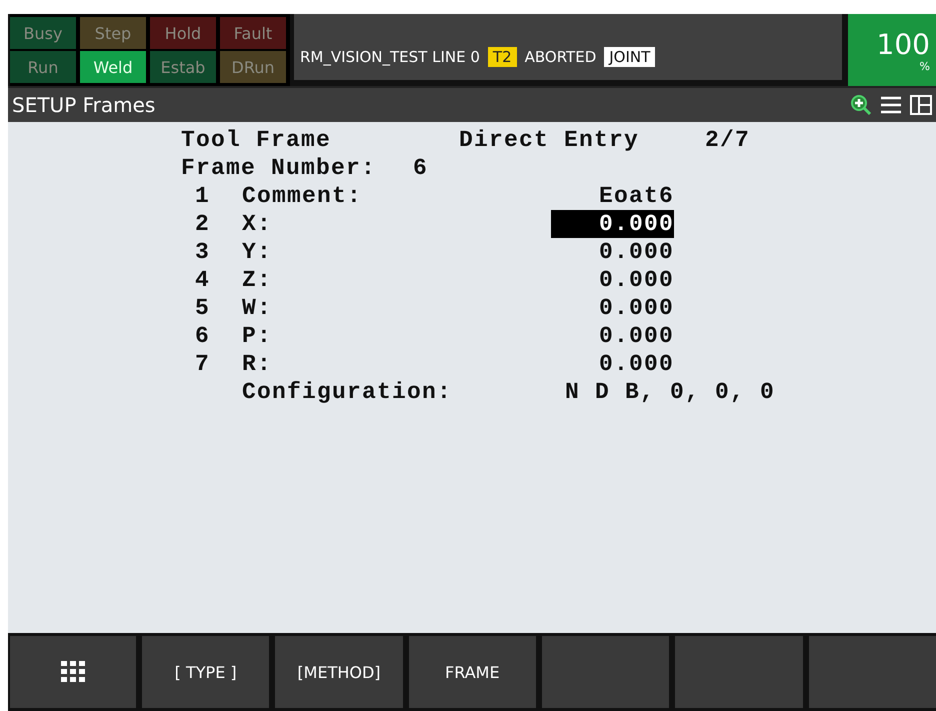 Image resolution: width=936 pixels, height=711 pixels. I want to click on softkey-button: [ TYPE ], so click(206, 672).